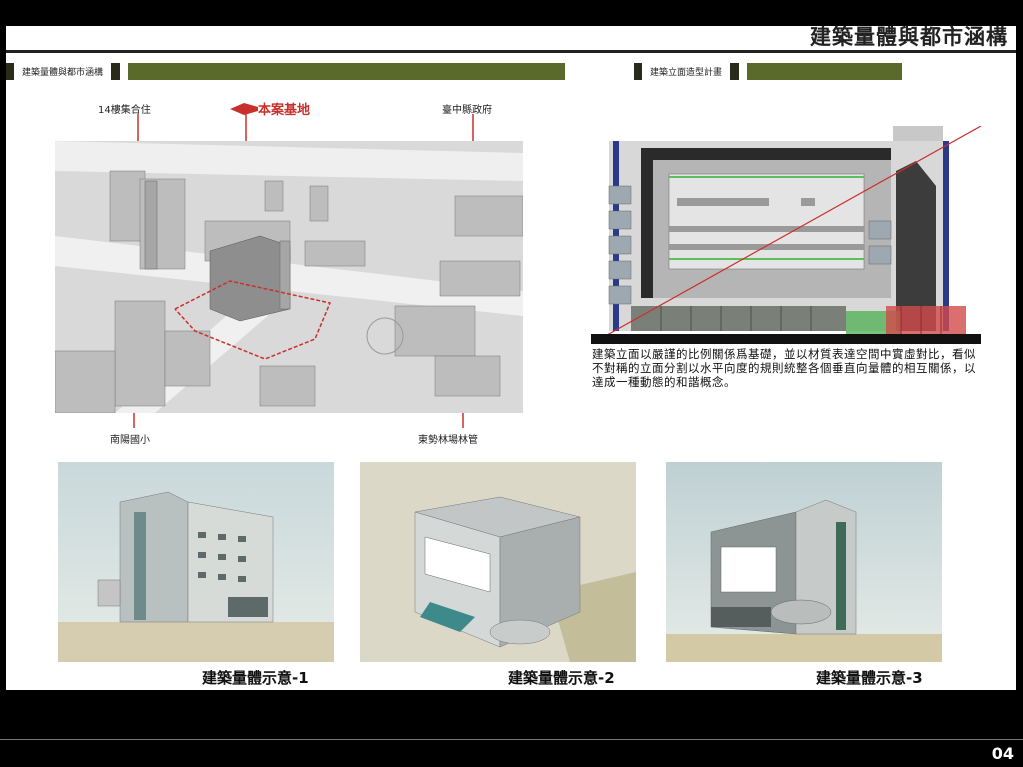 The width and height of the screenshot is (1023, 767). I want to click on caption-render-3: 建築量體示意-3, so click(869, 678).